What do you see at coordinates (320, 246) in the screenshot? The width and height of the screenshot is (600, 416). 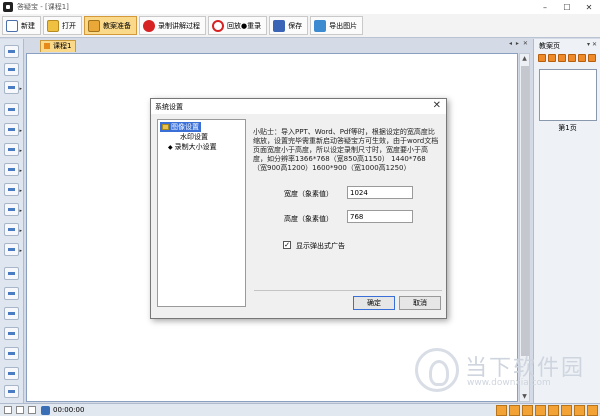 I see `popup-ad-label: 显示弹出式广告` at bounding box center [320, 246].